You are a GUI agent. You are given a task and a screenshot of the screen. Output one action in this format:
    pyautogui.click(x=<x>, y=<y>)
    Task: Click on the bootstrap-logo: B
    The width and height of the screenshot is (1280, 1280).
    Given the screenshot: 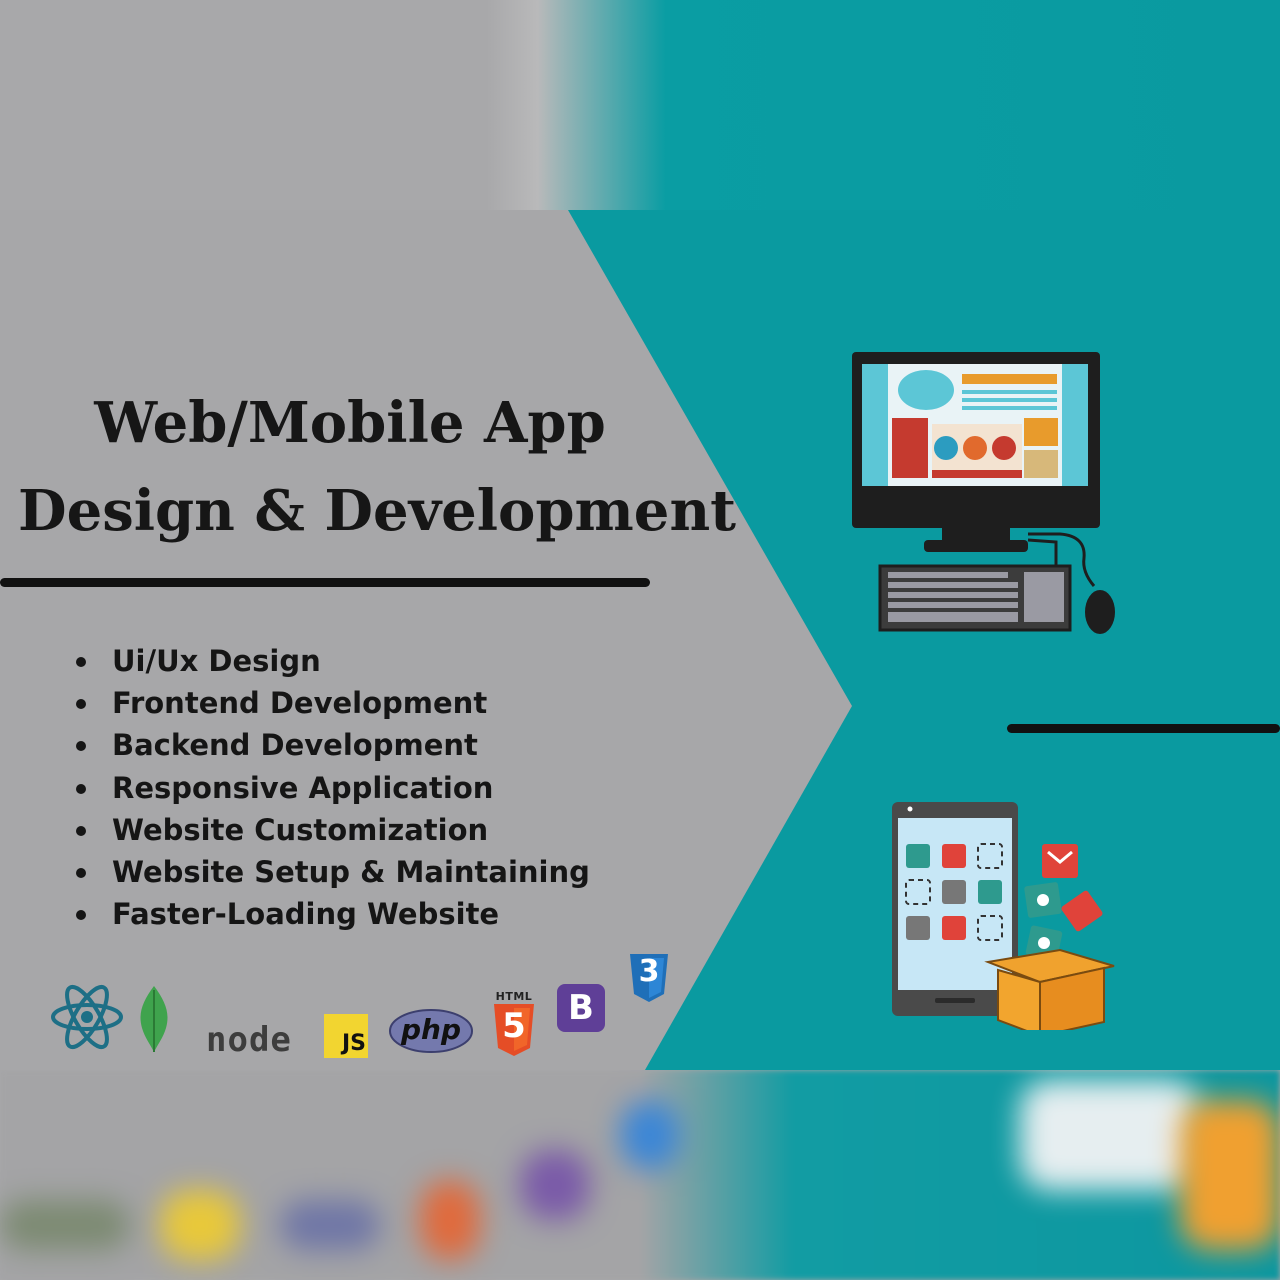 What is the action you would take?
    pyautogui.click(x=581, y=1008)
    